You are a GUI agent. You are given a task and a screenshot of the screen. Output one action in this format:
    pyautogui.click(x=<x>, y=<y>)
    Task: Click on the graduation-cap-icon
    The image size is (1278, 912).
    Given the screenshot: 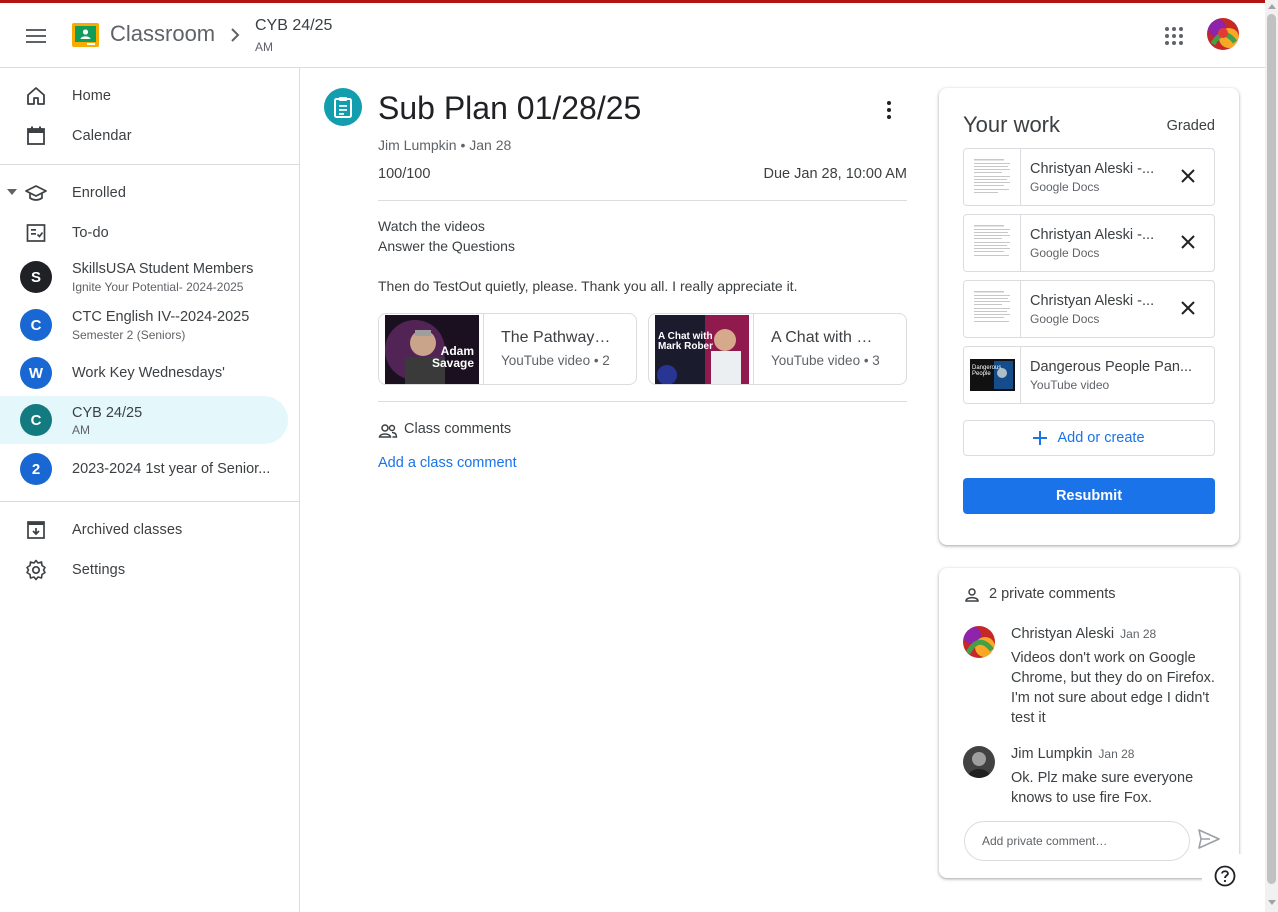 What is the action you would take?
    pyautogui.click(x=36, y=193)
    